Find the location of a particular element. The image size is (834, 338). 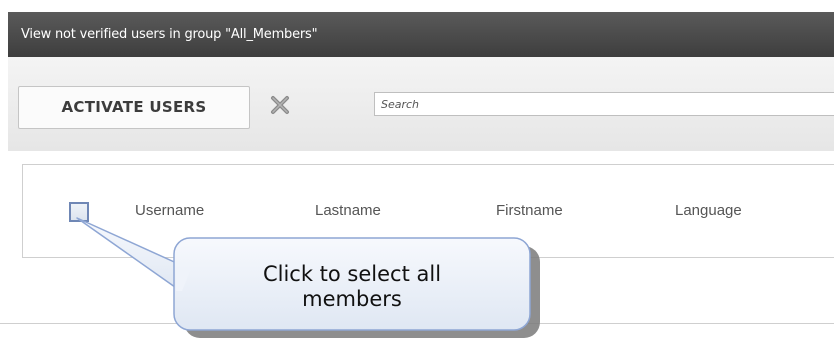

column-header-firstname: Firstname is located at coordinates (529, 211).